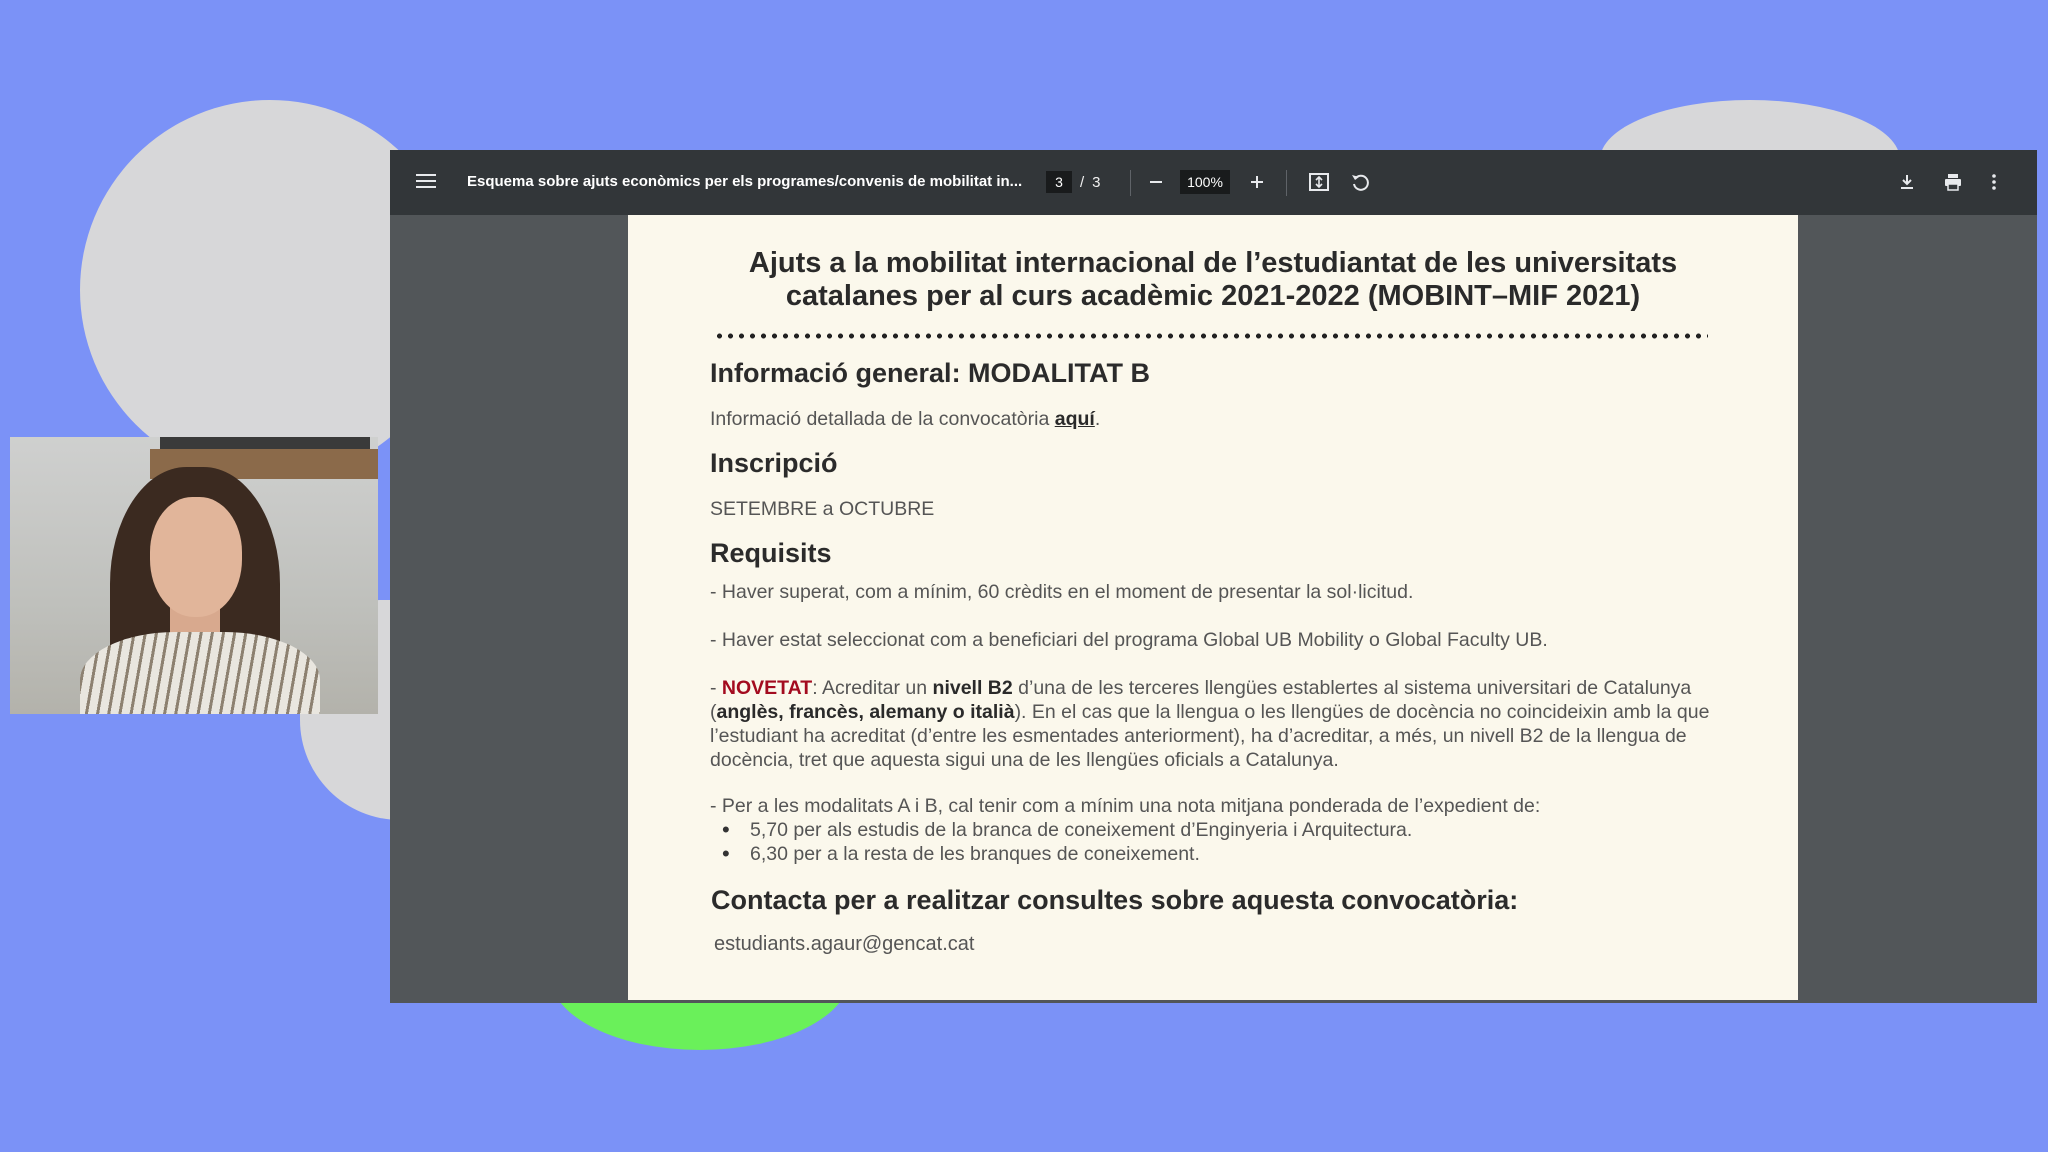 The width and height of the screenshot is (2048, 1152). Describe the element at coordinates (1205, 182) in the screenshot. I see `zoom-level-input: 100%` at that location.